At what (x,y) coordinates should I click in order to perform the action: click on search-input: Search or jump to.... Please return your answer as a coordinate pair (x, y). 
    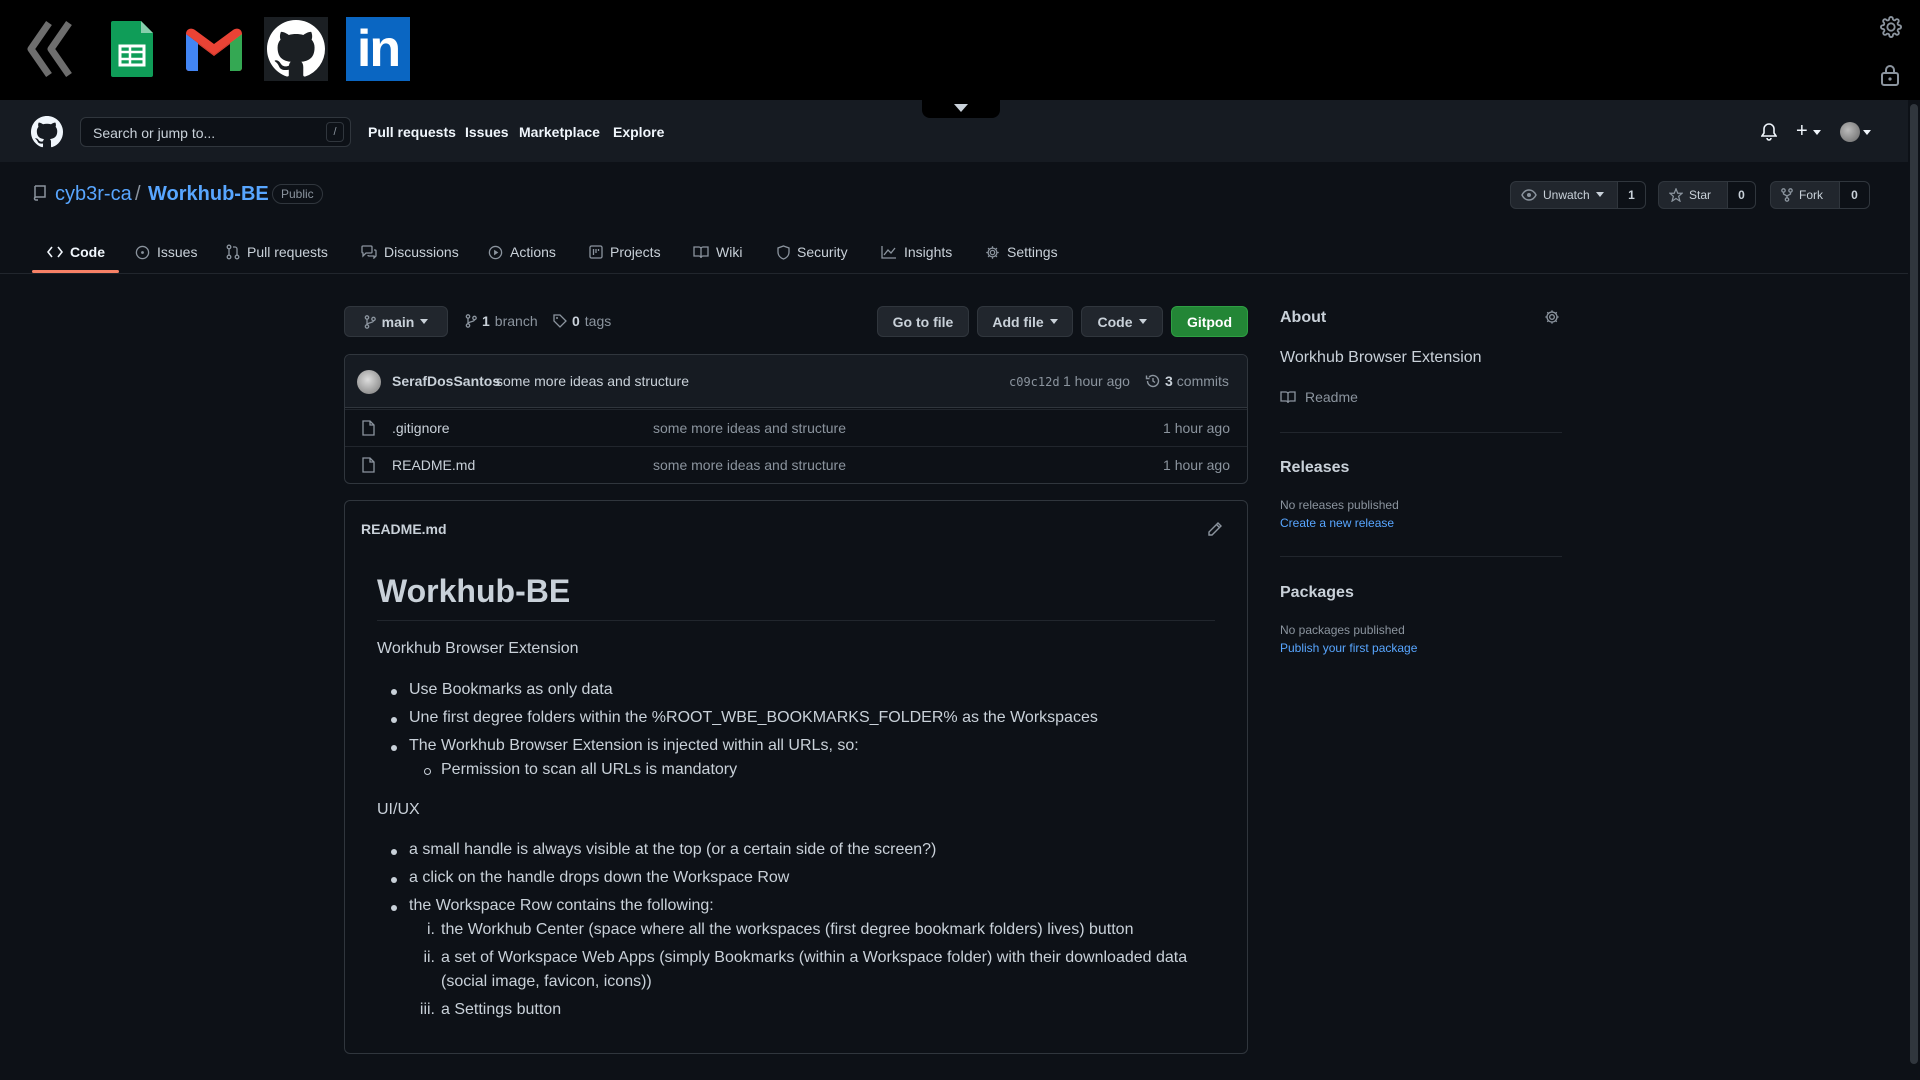
    Looking at the image, I should click on (215, 132).